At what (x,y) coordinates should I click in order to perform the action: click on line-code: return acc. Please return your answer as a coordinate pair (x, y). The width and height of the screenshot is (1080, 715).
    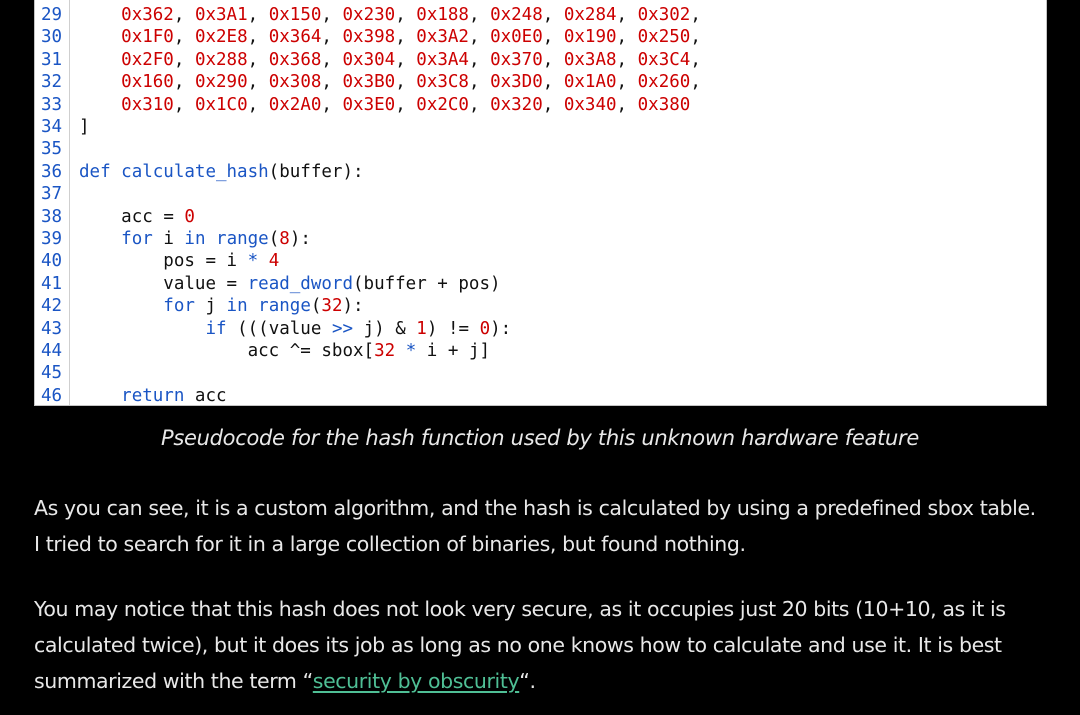
    Looking at the image, I should click on (174, 395).